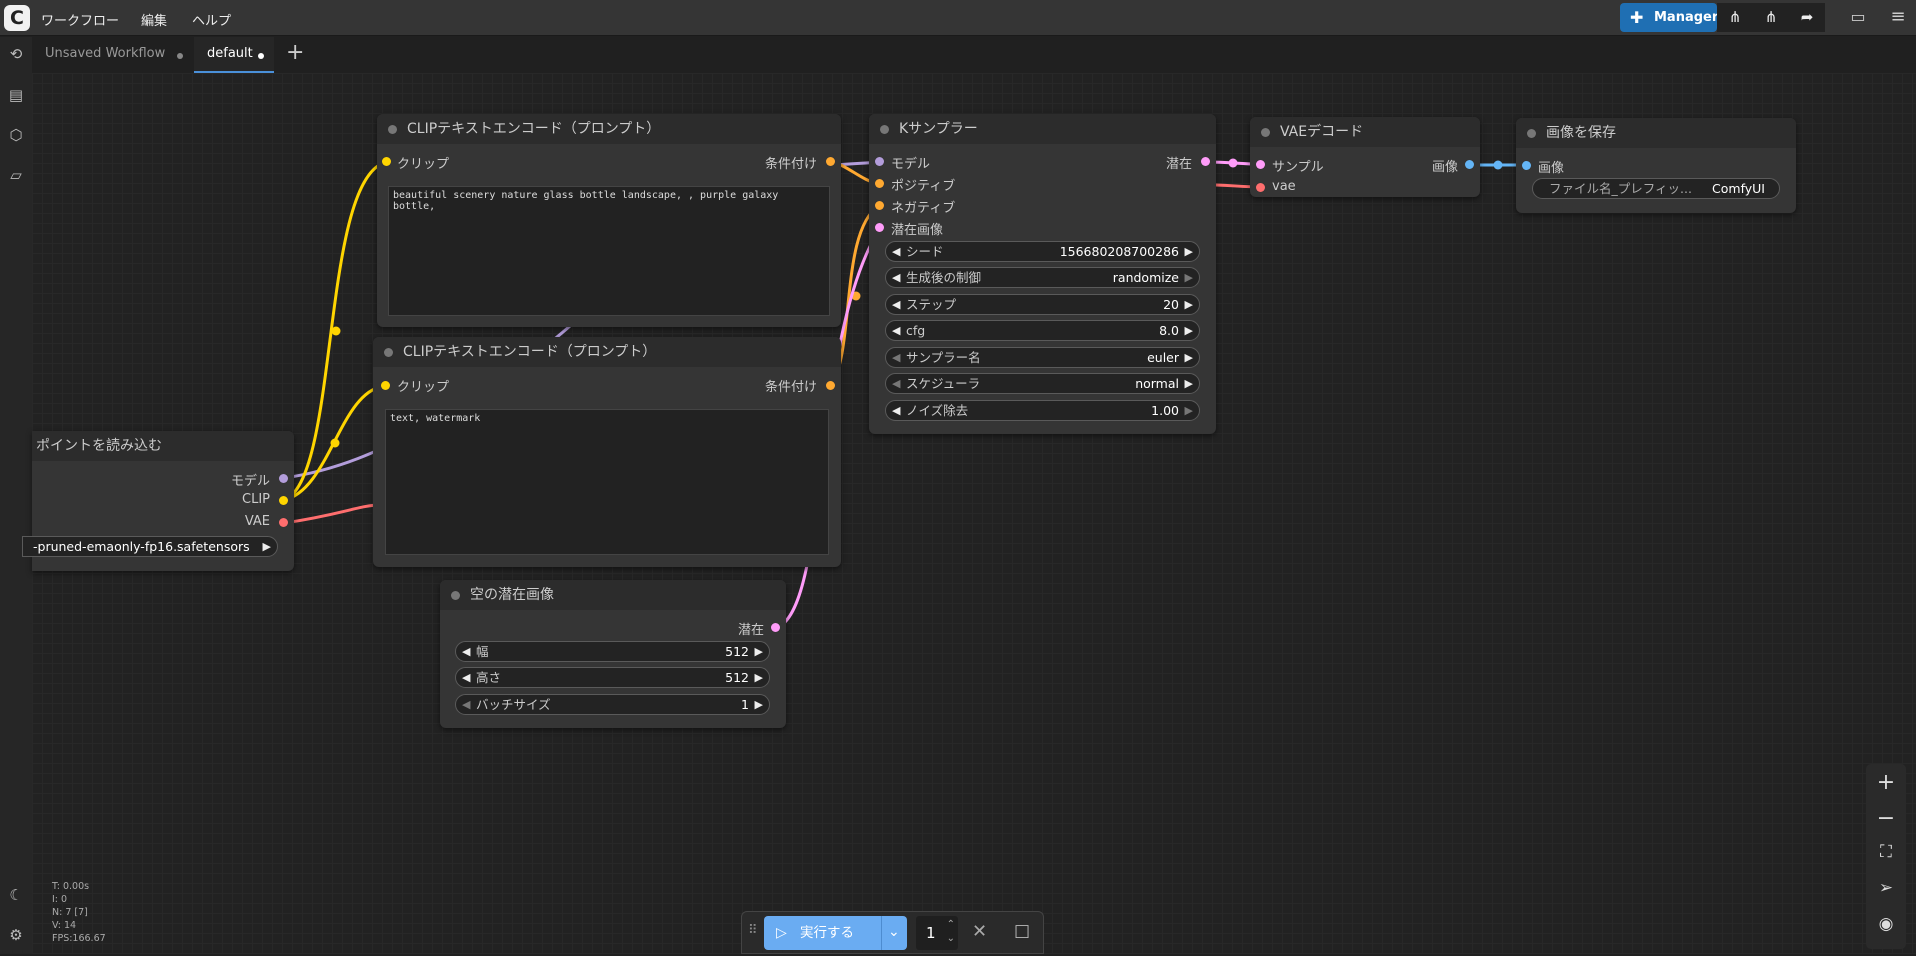 Image resolution: width=1916 pixels, height=956 pixels. Describe the element at coordinates (1656, 165) in the screenshot. I see `save-image-node: 画像を保存 画像 ファイル名_プレフィッ... ComfyUI` at that location.